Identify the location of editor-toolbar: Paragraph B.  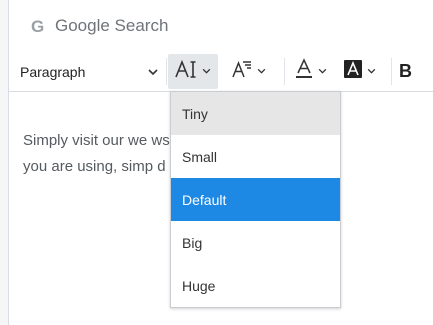
(221, 72).